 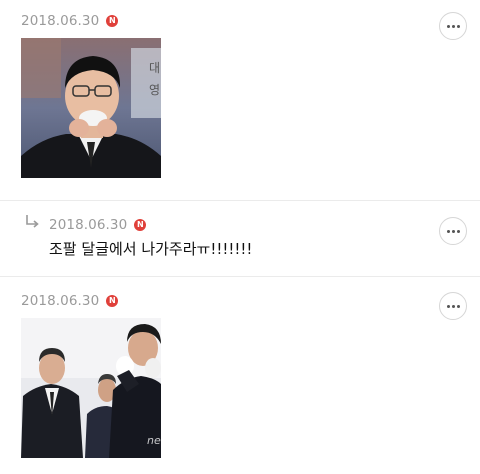 I want to click on comment-image: 대 영, so click(x=91, y=108).